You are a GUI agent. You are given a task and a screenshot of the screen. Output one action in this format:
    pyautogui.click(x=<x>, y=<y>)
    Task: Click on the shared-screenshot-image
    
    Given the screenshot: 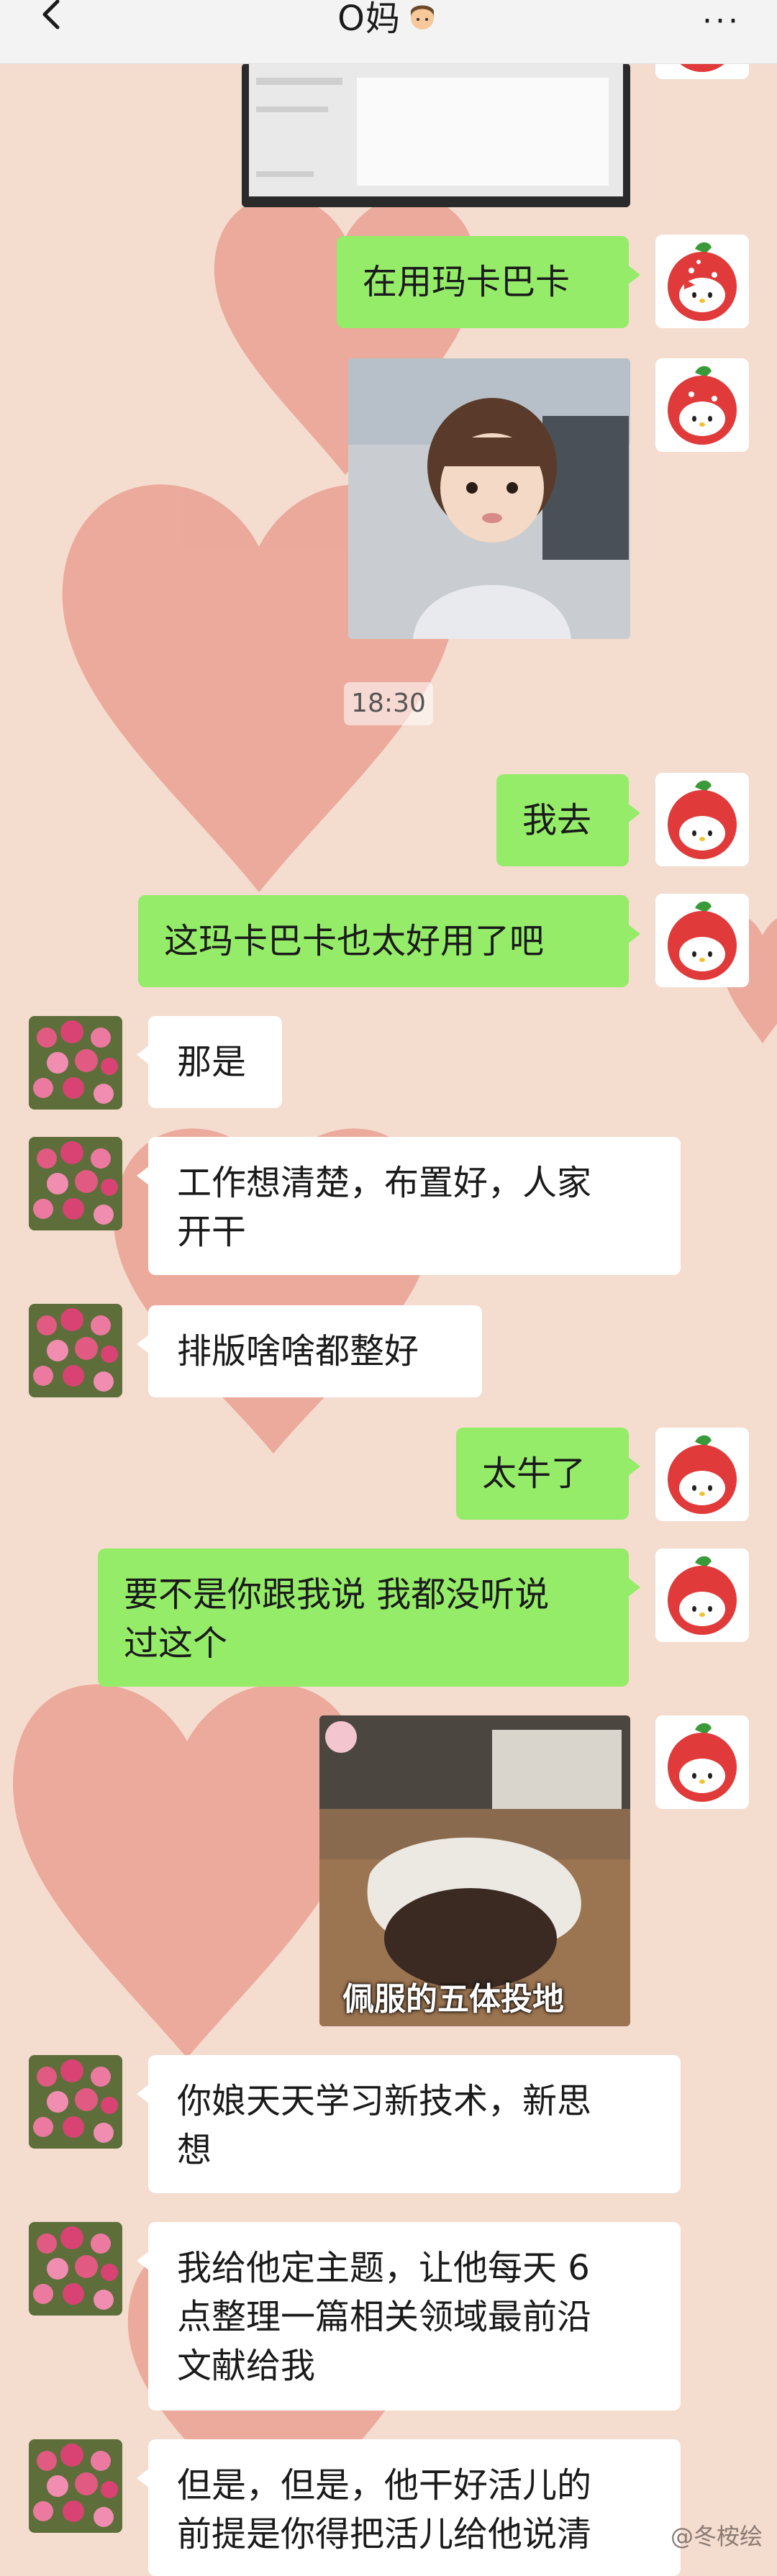 What is the action you would take?
    pyautogui.click(x=436, y=135)
    